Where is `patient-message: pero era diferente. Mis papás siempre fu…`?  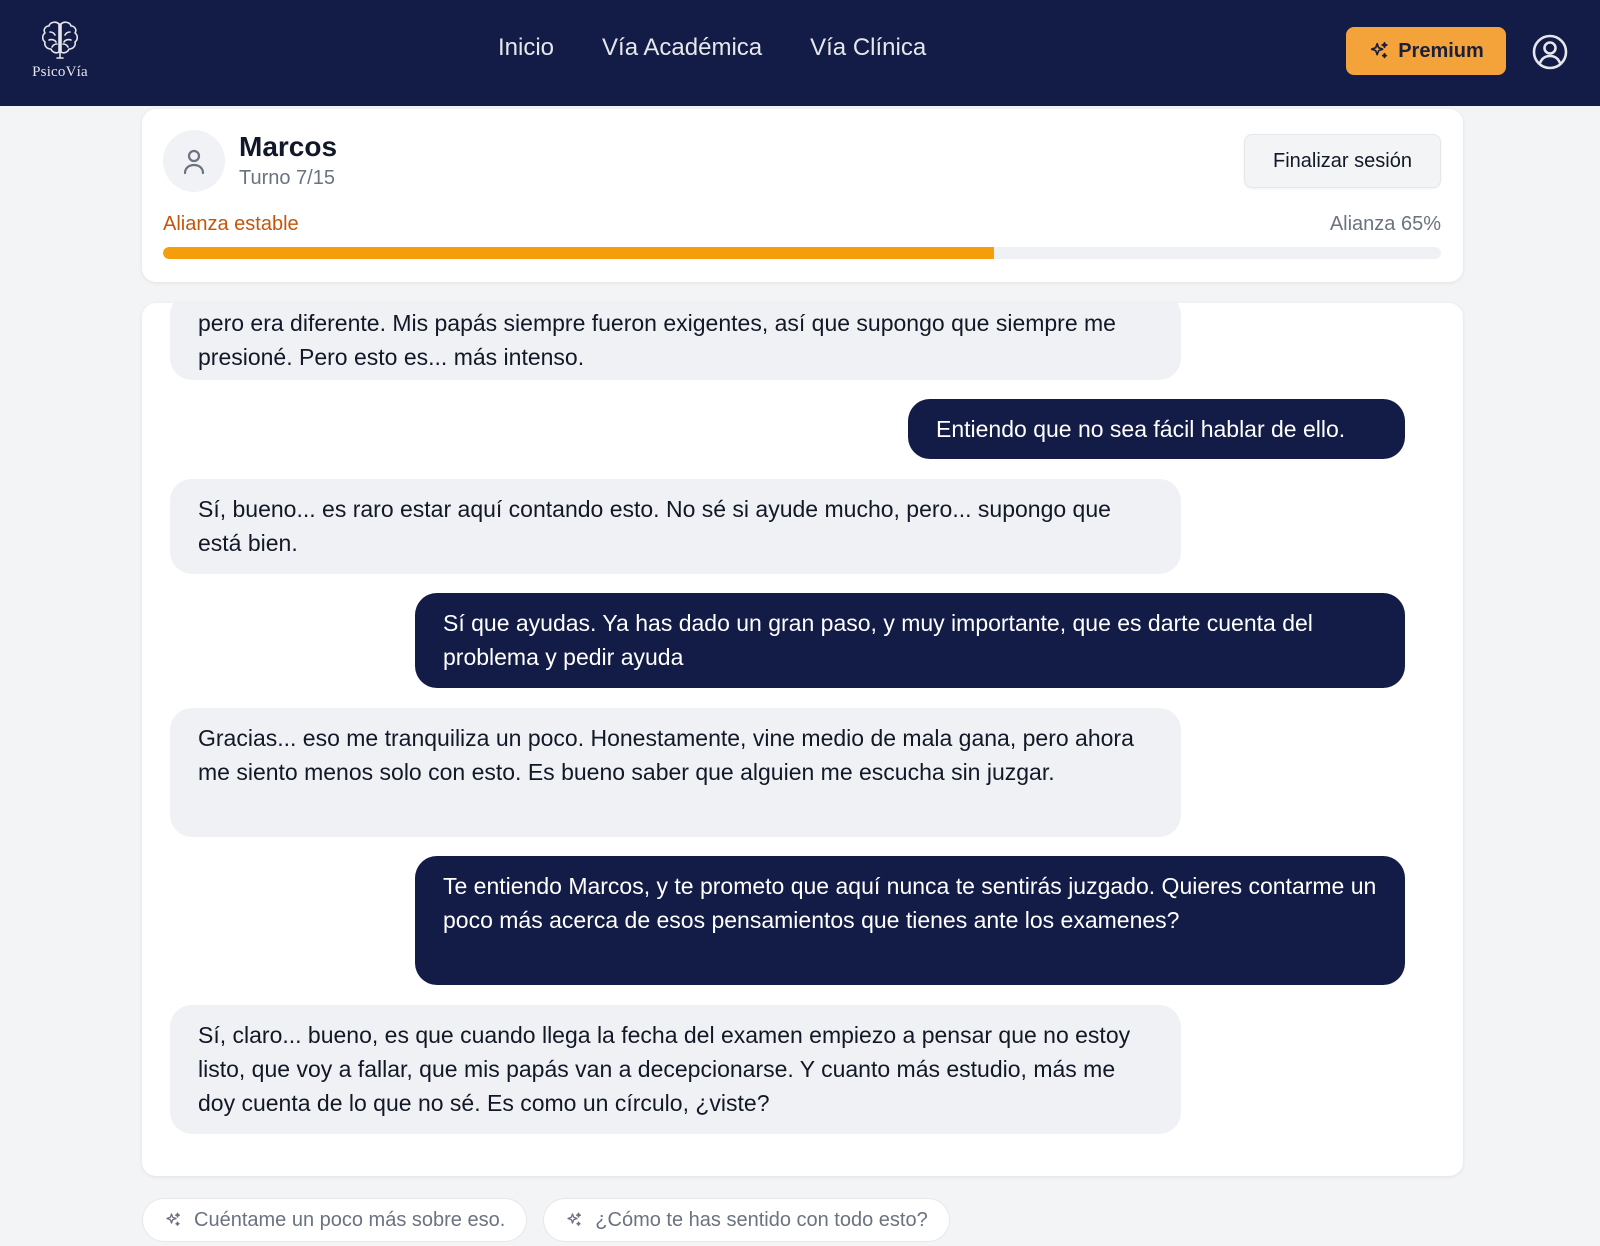
patient-message: pero era diferente. Mis papás siempre fu… is located at coordinates (675, 341).